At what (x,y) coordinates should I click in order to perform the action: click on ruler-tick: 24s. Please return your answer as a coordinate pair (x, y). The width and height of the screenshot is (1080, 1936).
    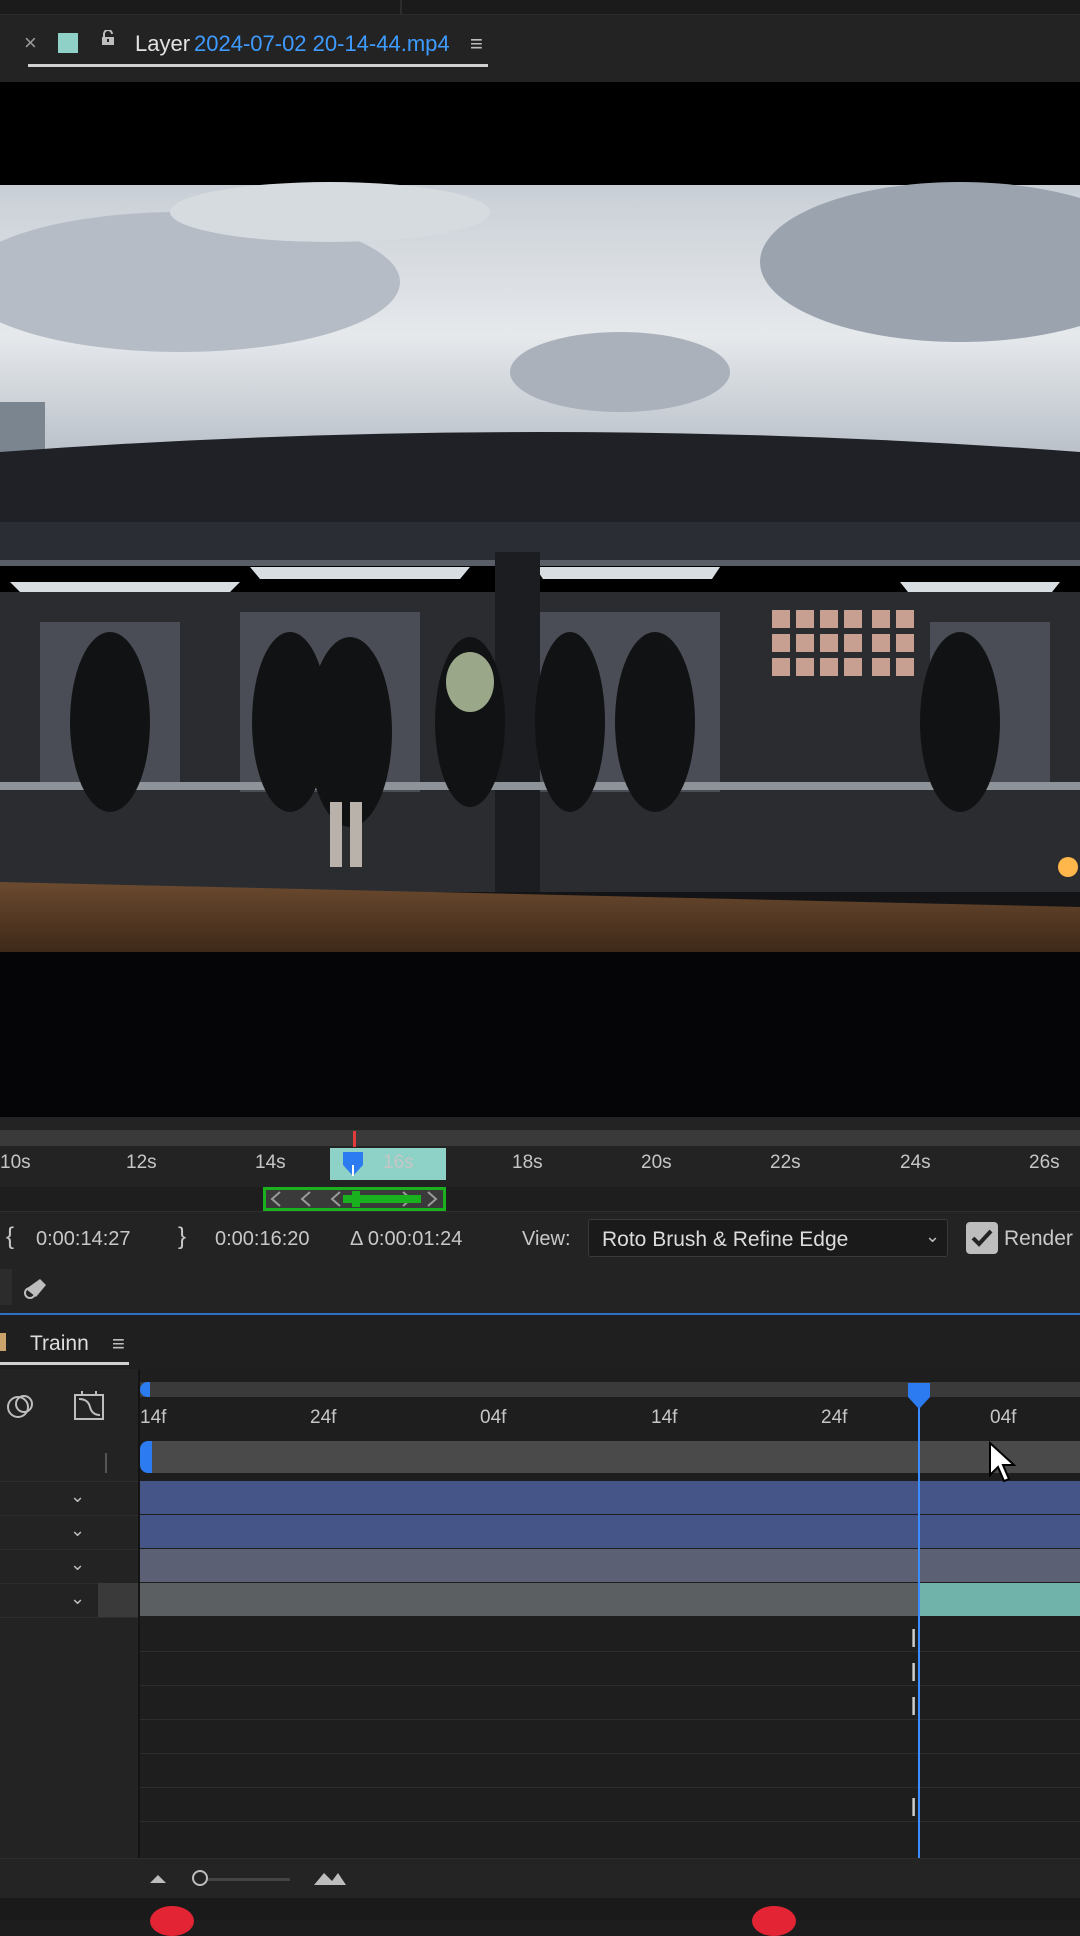
    Looking at the image, I should click on (915, 1162).